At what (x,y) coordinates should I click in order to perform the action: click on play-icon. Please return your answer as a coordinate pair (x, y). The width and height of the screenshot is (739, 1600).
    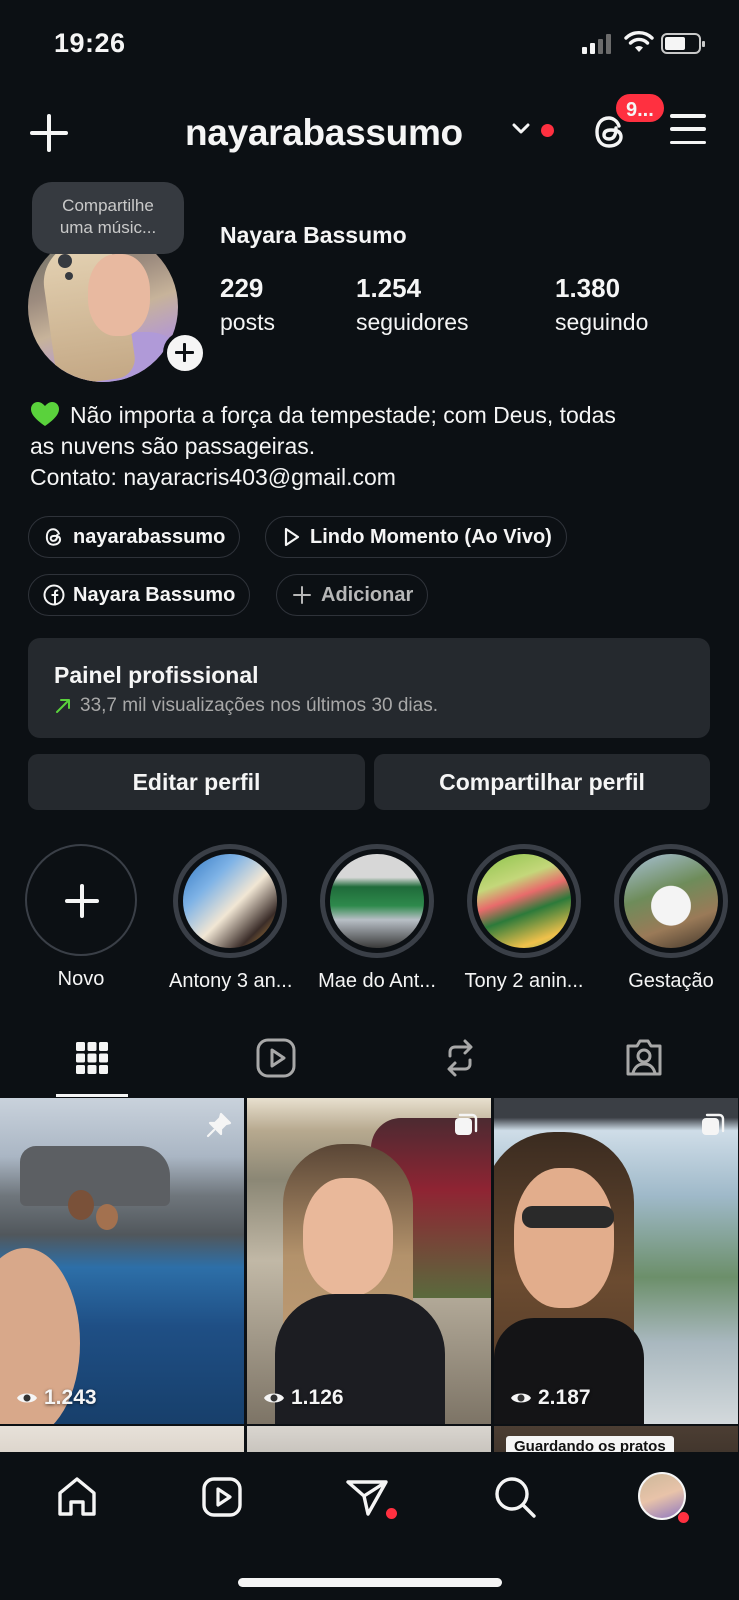
    Looking at the image, I should click on (292, 537).